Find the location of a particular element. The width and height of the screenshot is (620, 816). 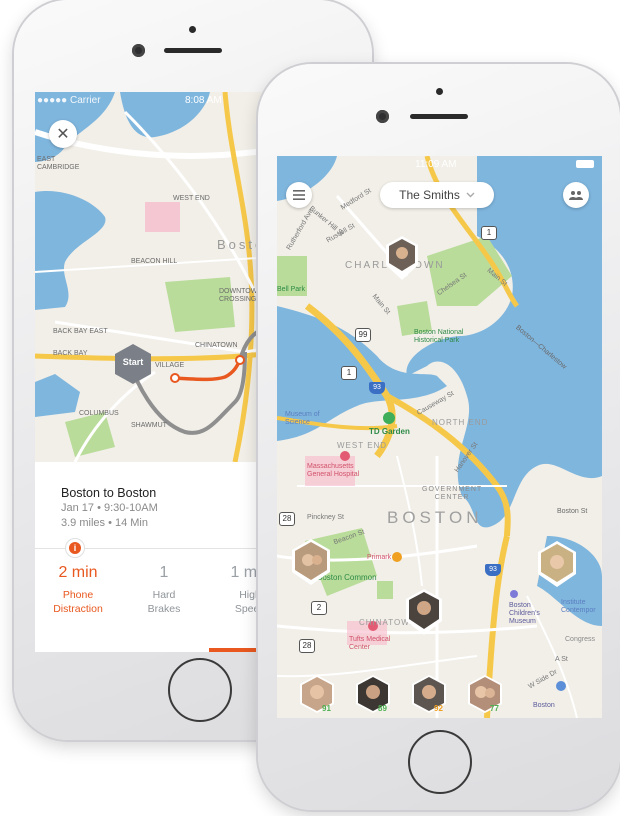

stat-label: Hard Brakes is located at coordinates (164, 602).